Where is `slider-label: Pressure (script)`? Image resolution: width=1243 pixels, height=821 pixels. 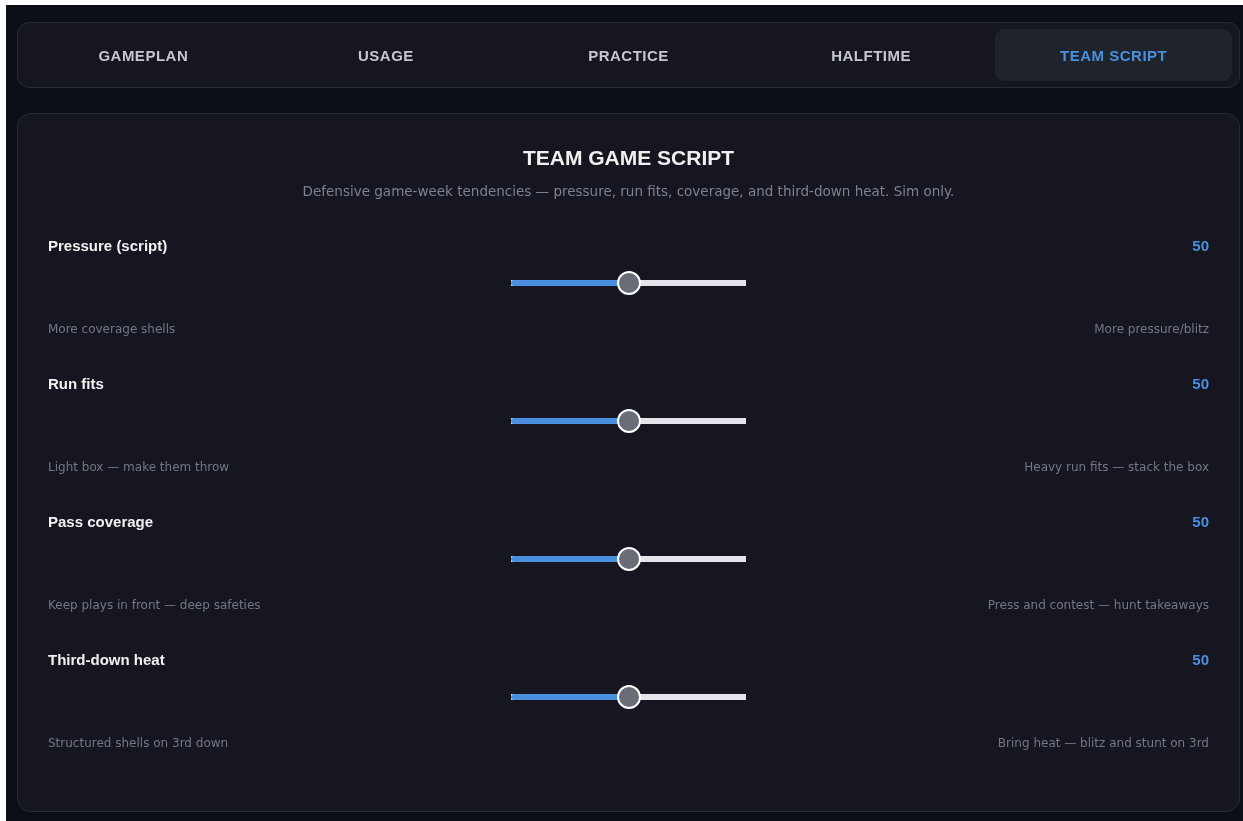
slider-label: Pressure (script) is located at coordinates (108, 245).